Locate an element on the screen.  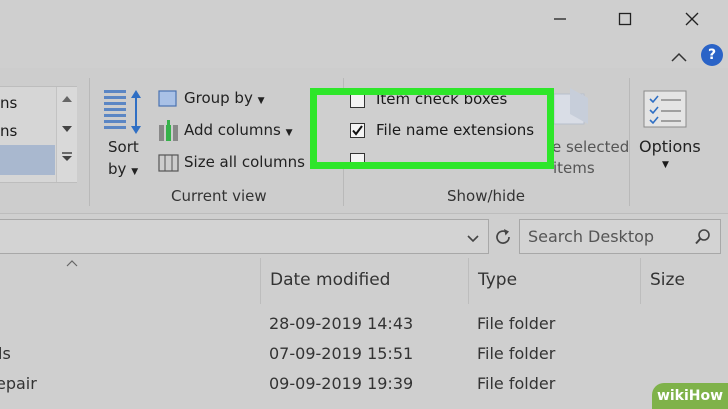
file-name: epair is located at coordinates (18, 383).